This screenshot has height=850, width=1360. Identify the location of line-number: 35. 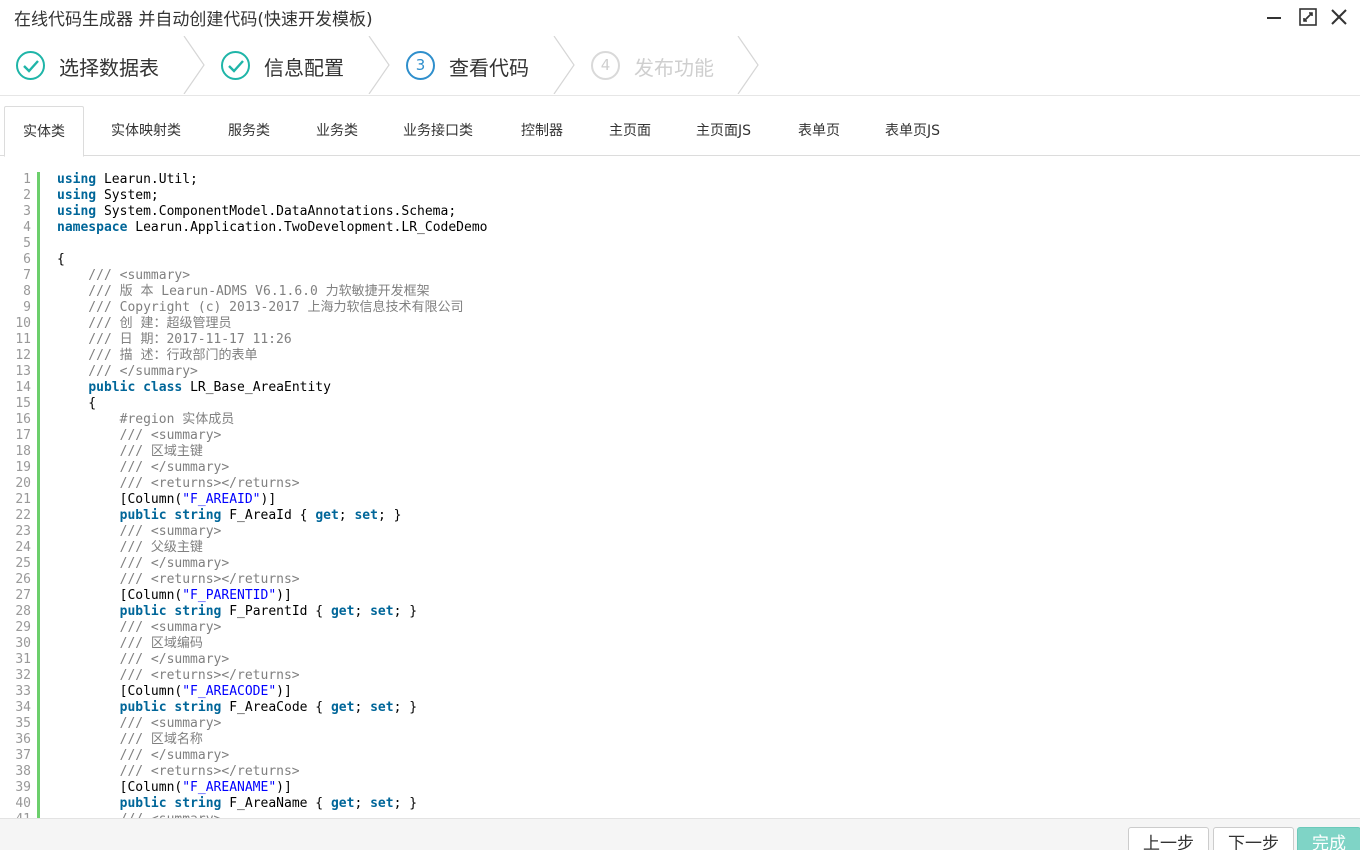
(23, 723).